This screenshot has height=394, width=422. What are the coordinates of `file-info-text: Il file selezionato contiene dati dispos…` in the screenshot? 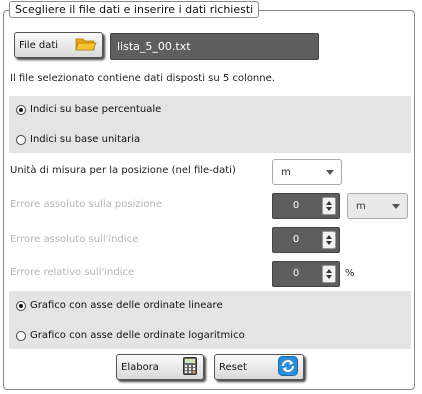 It's located at (142, 78).